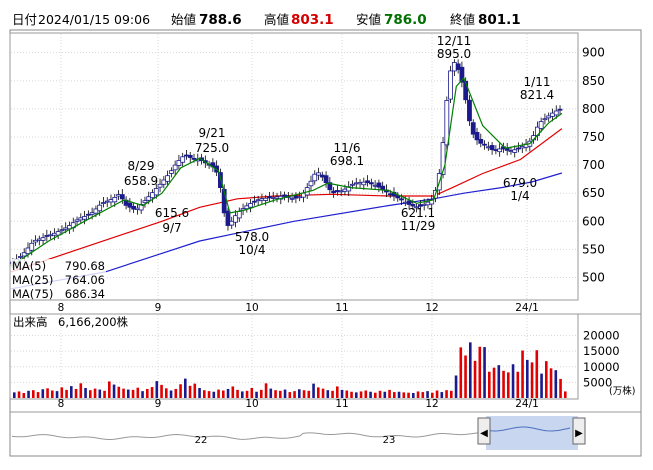 This screenshot has width=653, height=470. Describe the element at coordinates (201, 440) in the screenshot. I see `navigator-label-22: 22` at that location.